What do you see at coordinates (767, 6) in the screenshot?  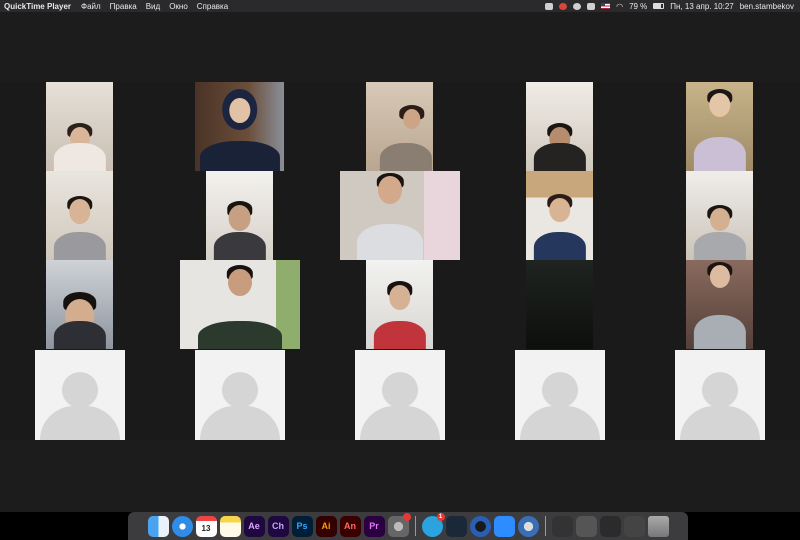 I see `user-account: ben.stambekov` at bounding box center [767, 6].